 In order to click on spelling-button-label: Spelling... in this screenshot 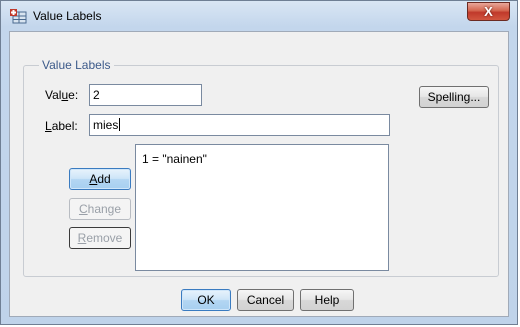, I will do `click(454, 97)`.